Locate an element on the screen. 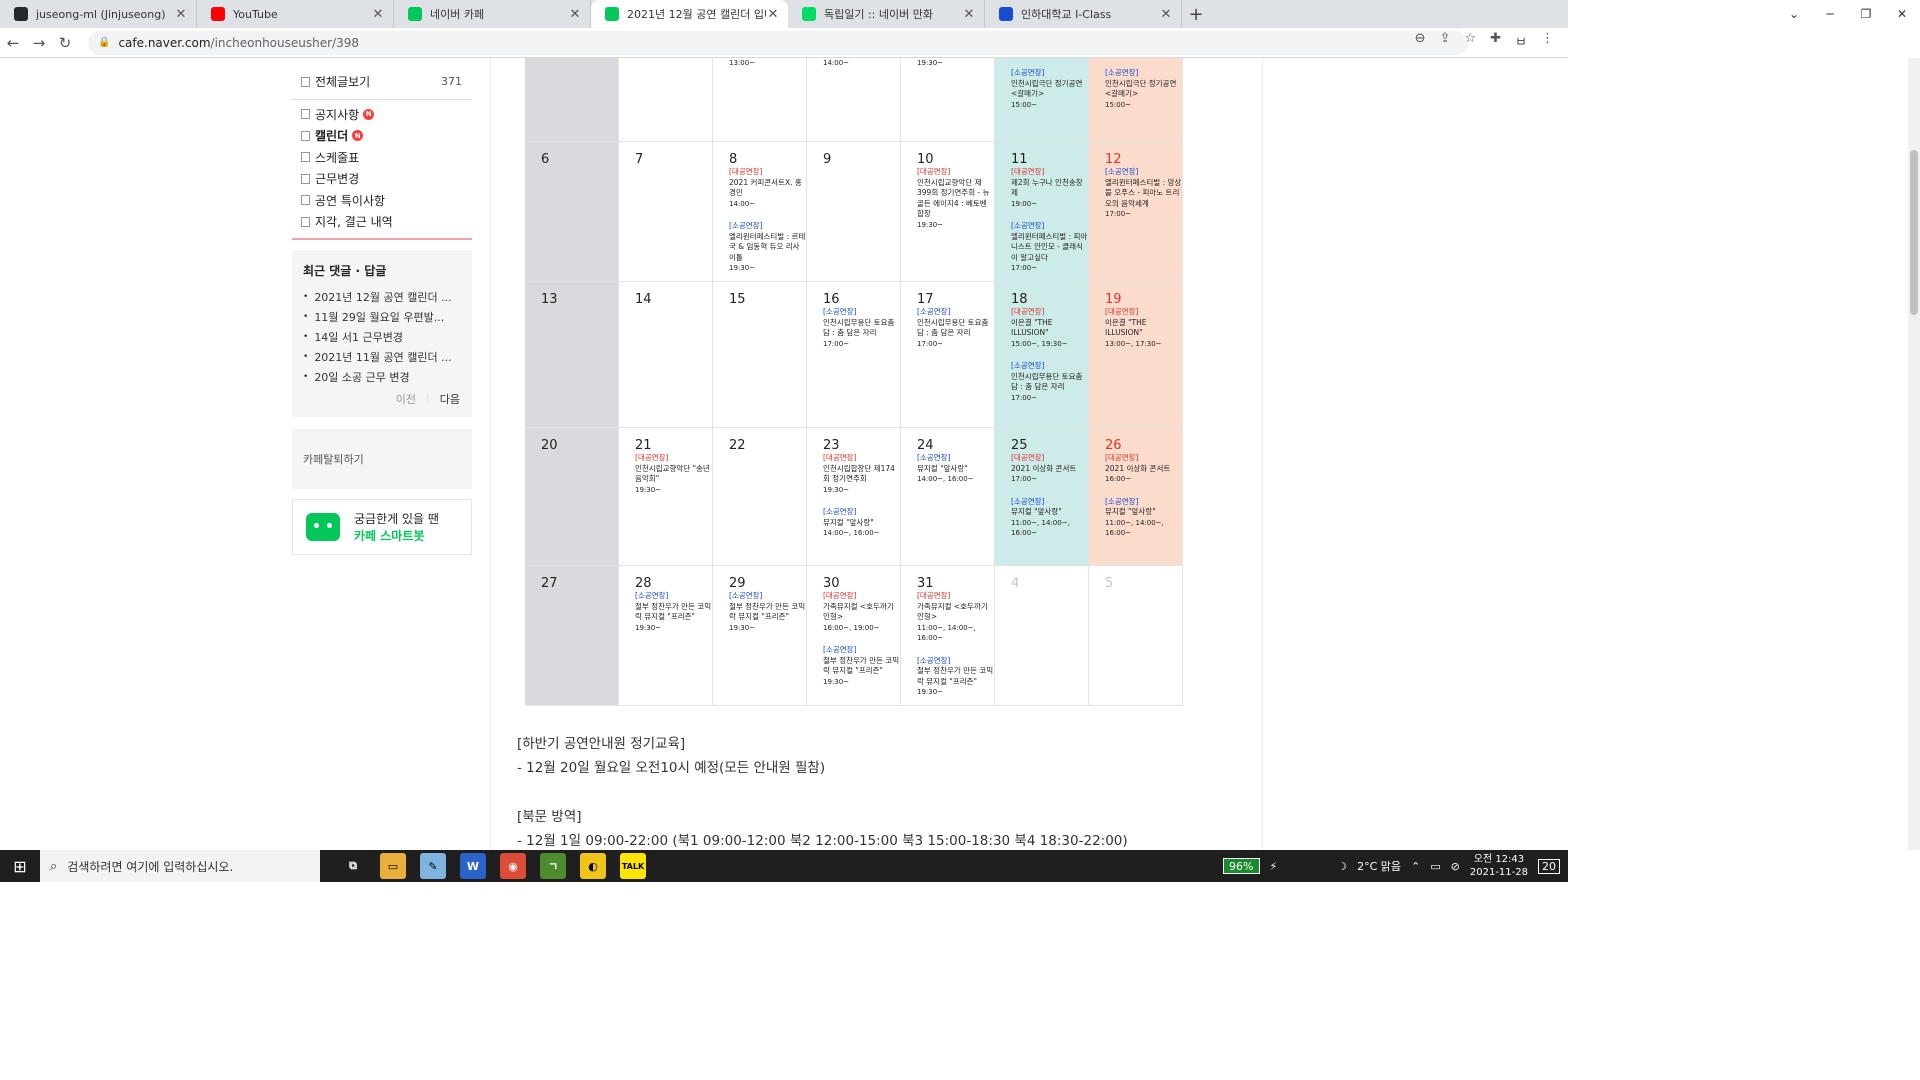  file-explorer-icon: ▭ is located at coordinates (393, 866).